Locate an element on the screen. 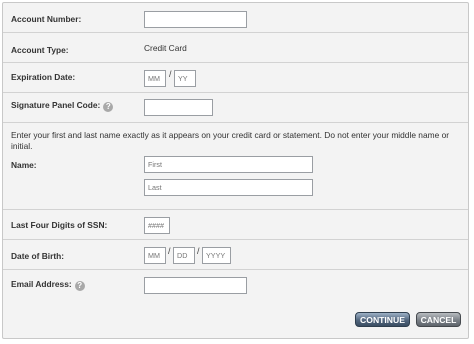  first-name-input is located at coordinates (228, 164).